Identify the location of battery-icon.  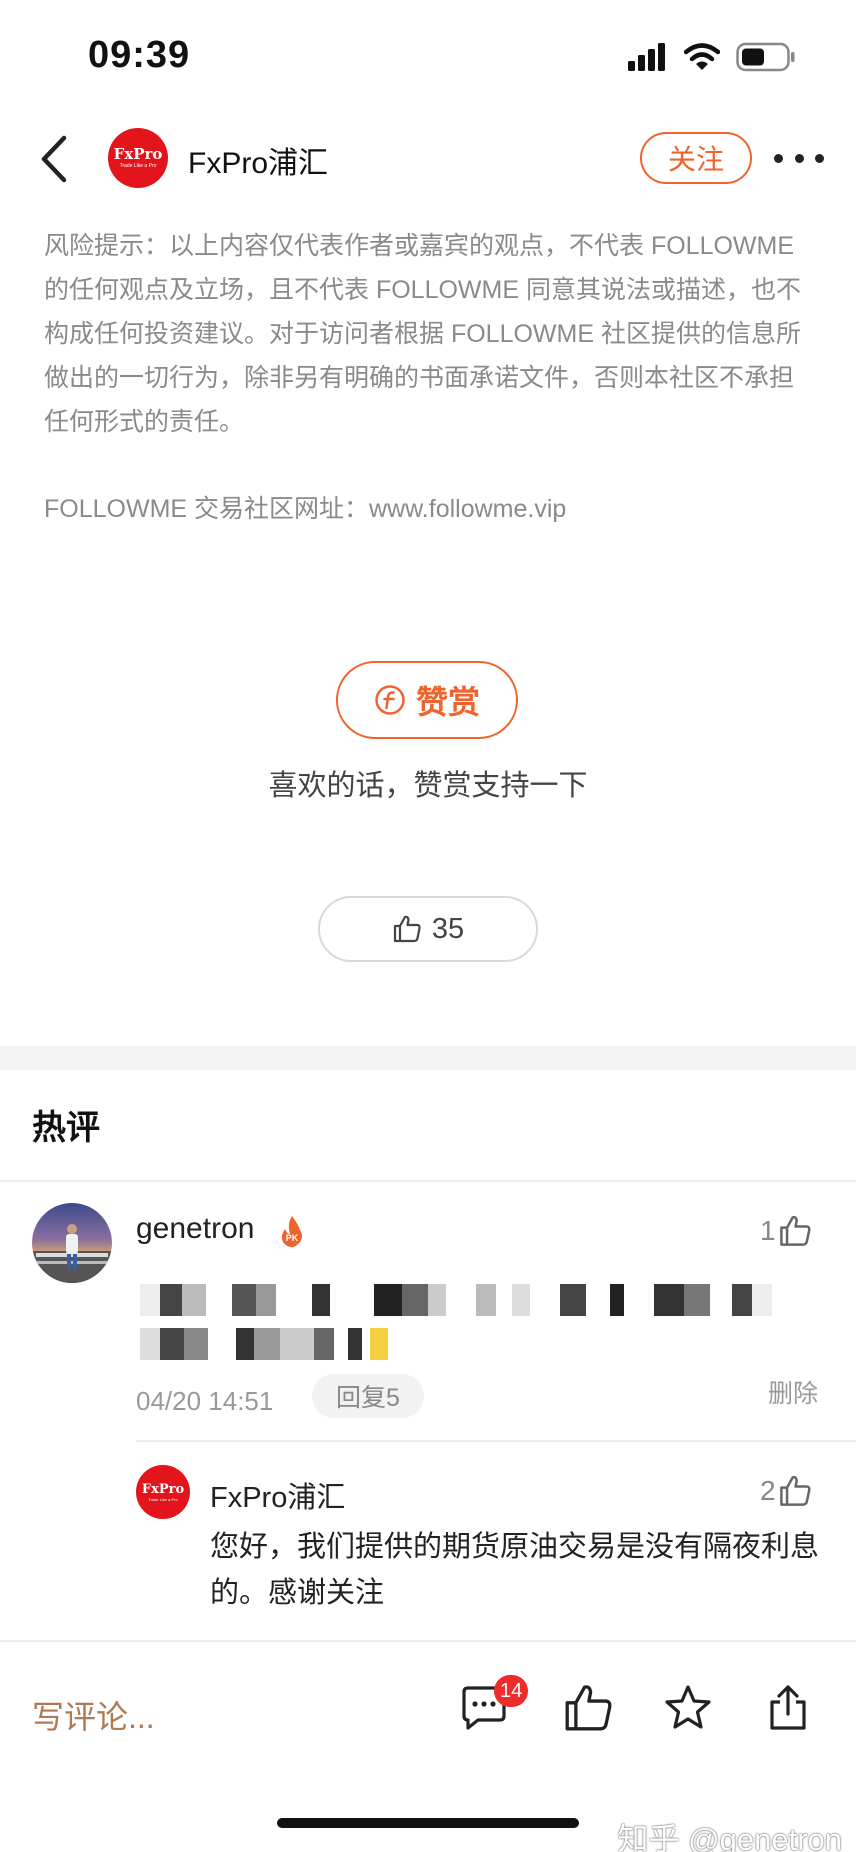
(765, 57).